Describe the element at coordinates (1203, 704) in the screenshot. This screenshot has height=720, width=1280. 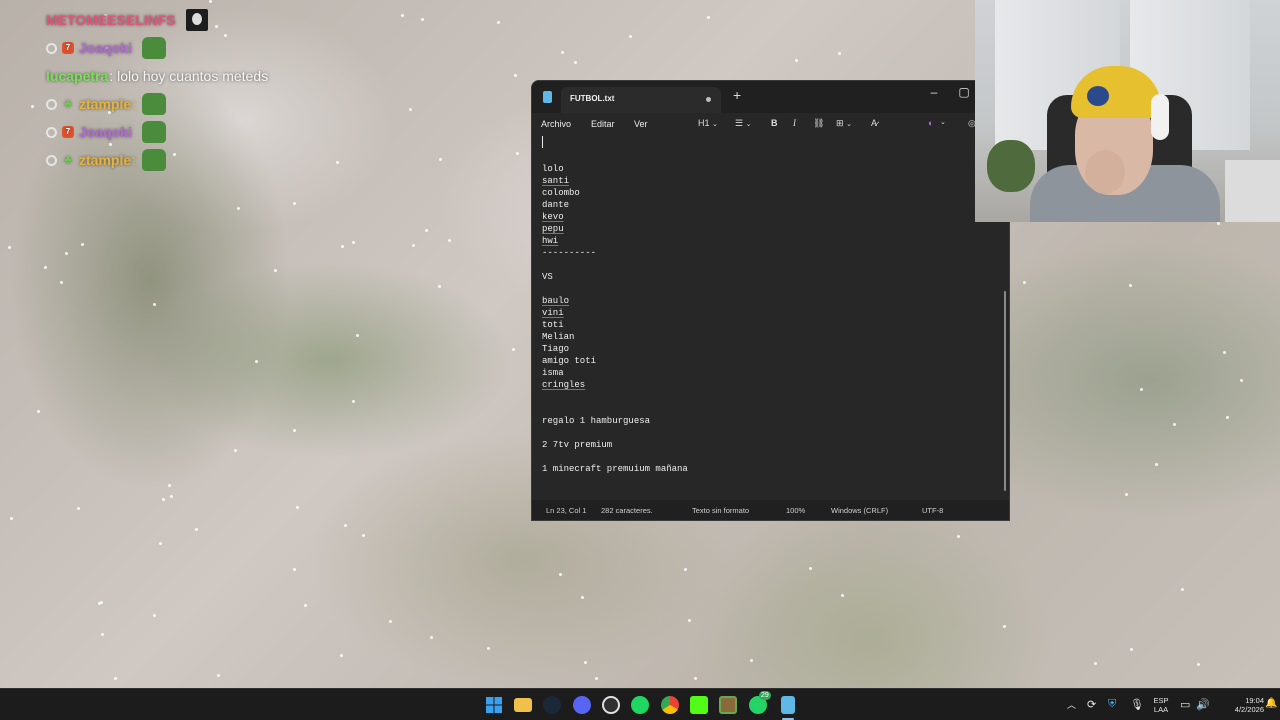
I see `volume-icon: 🔊` at that location.